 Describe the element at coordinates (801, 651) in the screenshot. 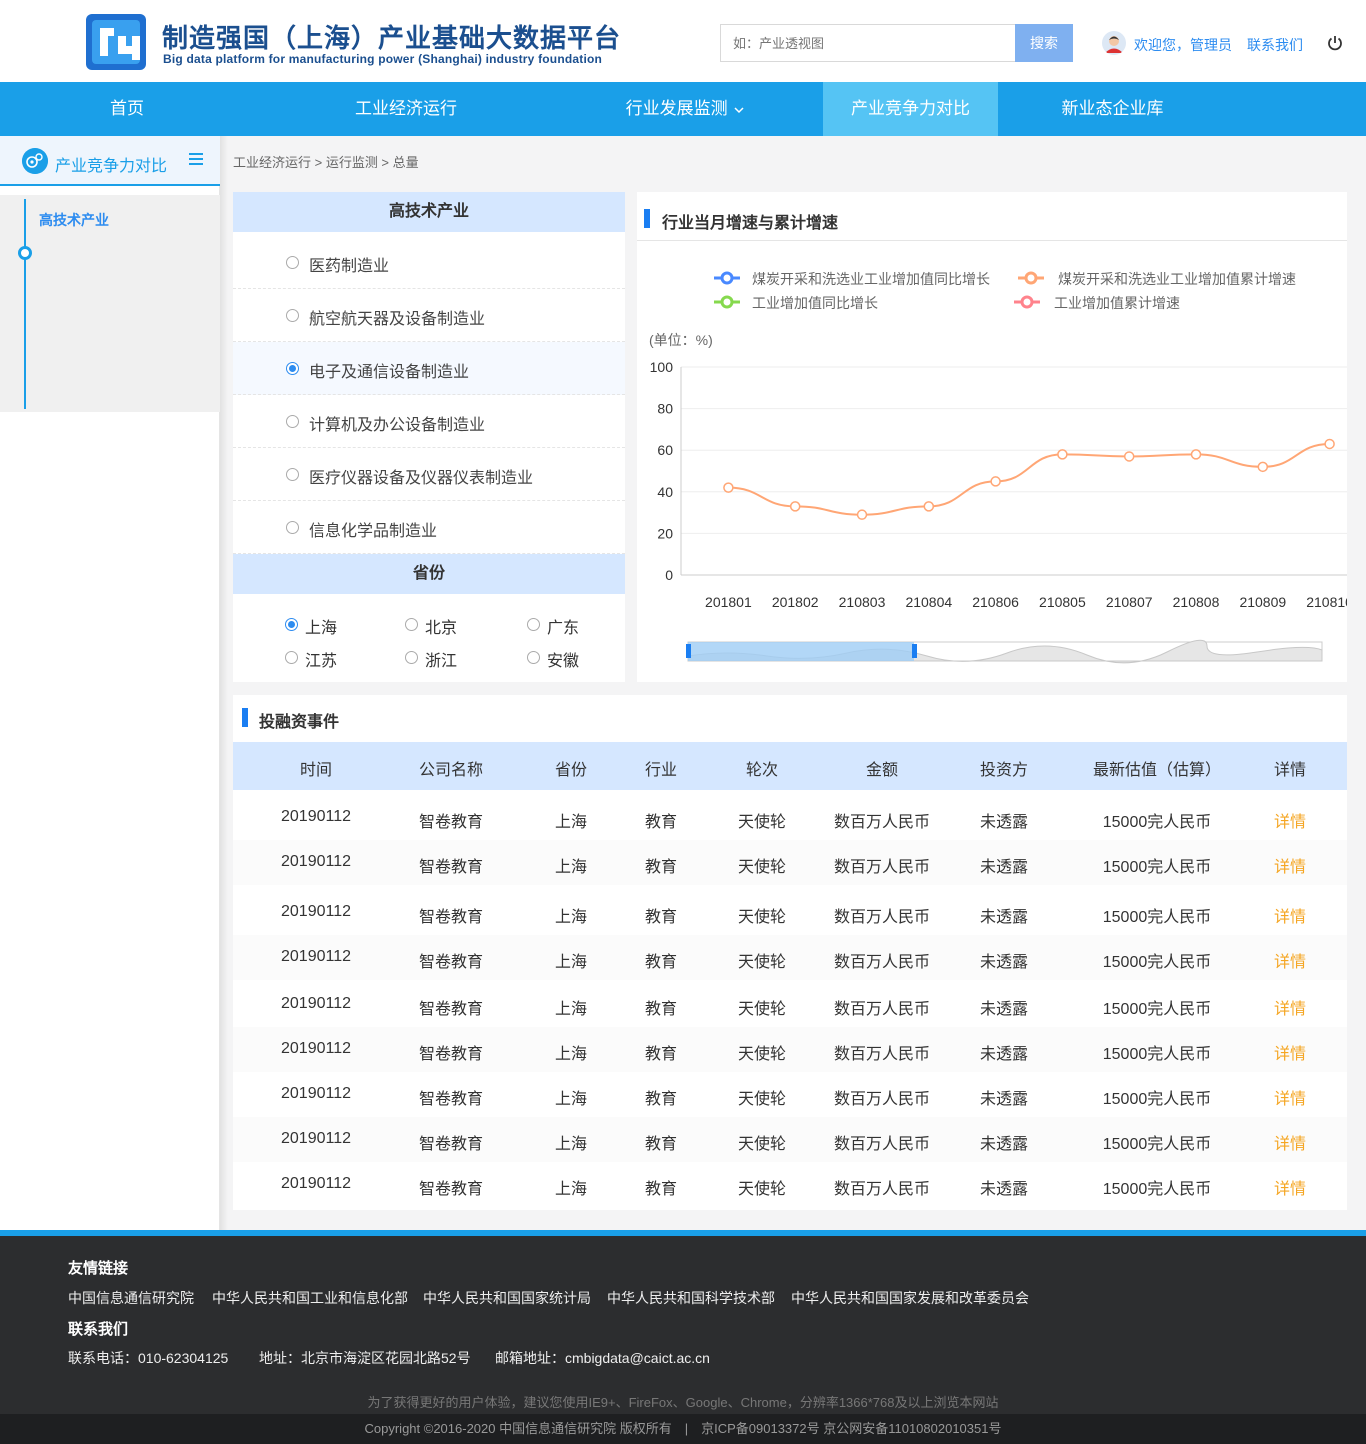

I see `zoom-slider-window` at that location.